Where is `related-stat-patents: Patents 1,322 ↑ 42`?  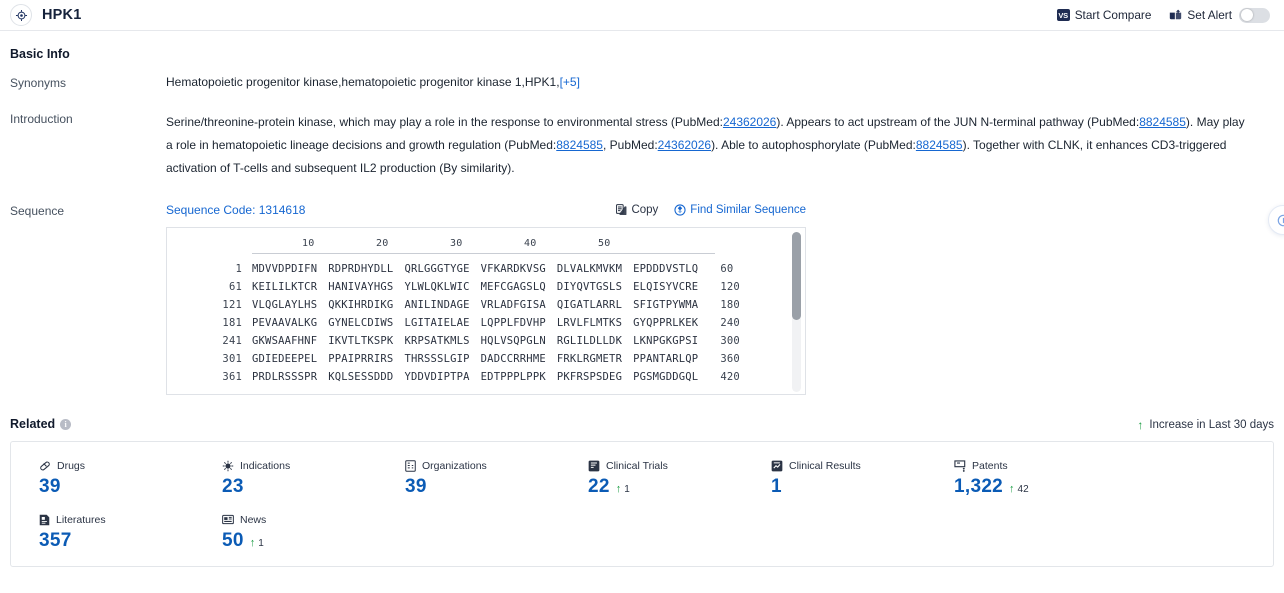 related-stat-patents: Patents 1,322 ↑ 42 is located at coordinates (1045, 479).